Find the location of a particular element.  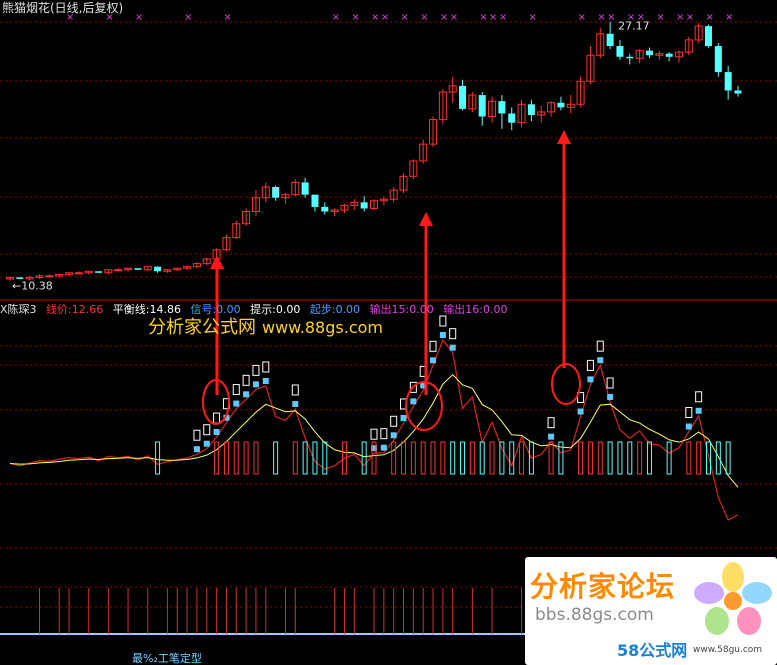

logo-url: bbs.88gs.com is located at coordinates (594, 615).